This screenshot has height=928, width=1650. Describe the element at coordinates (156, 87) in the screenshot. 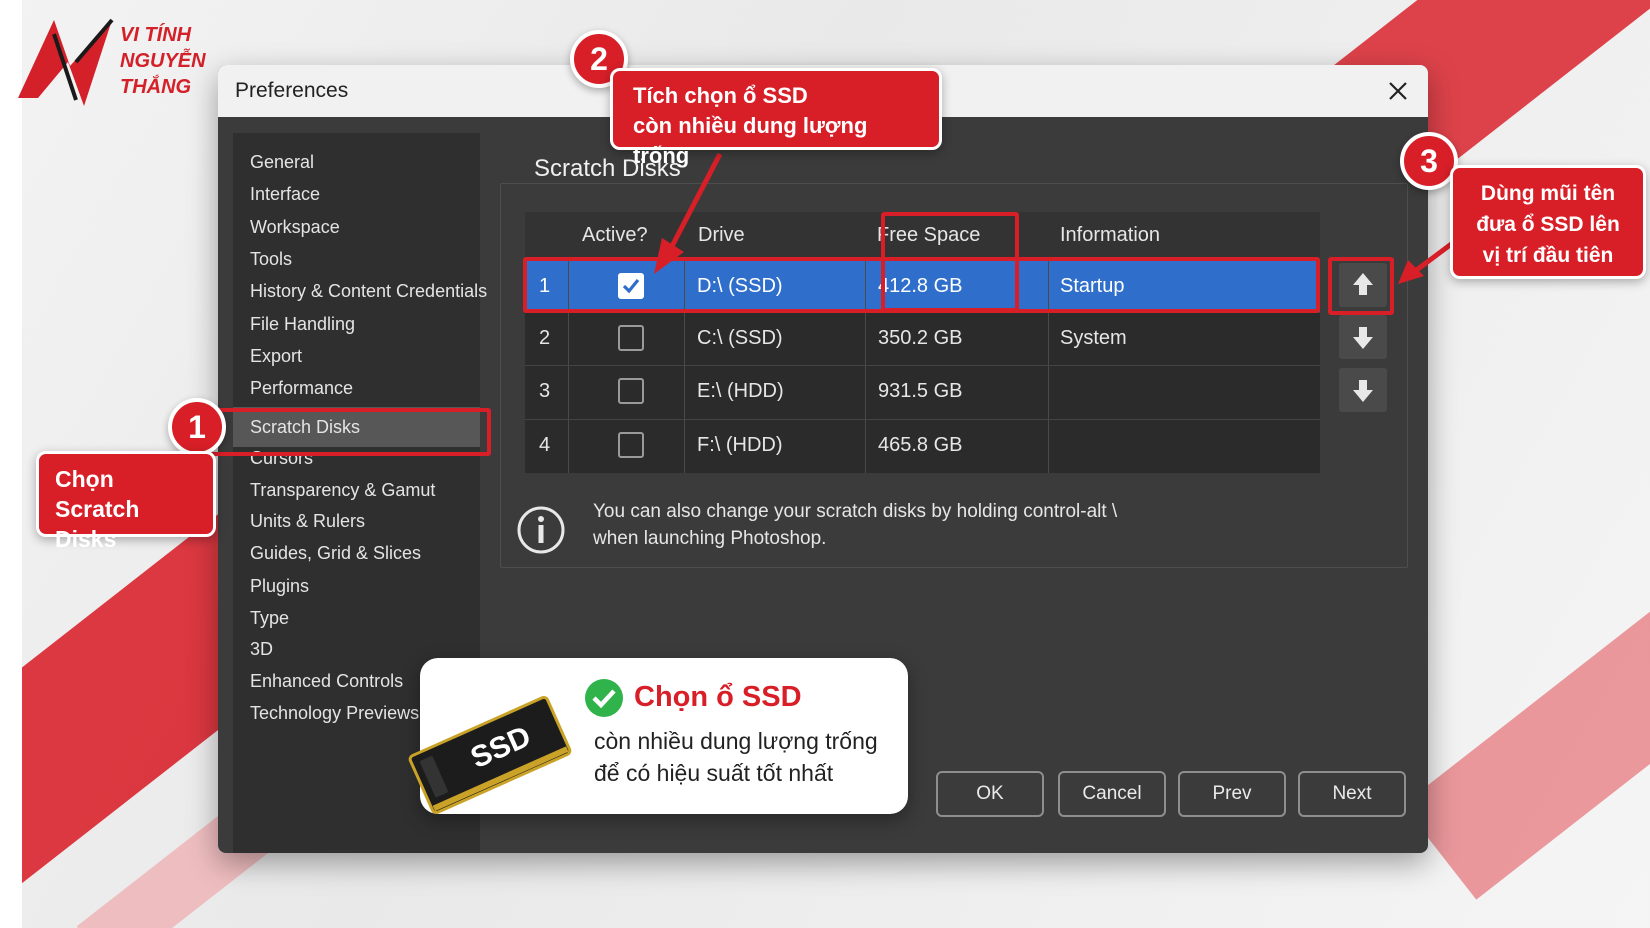

I see `brand-line: THẮNG` at that location.